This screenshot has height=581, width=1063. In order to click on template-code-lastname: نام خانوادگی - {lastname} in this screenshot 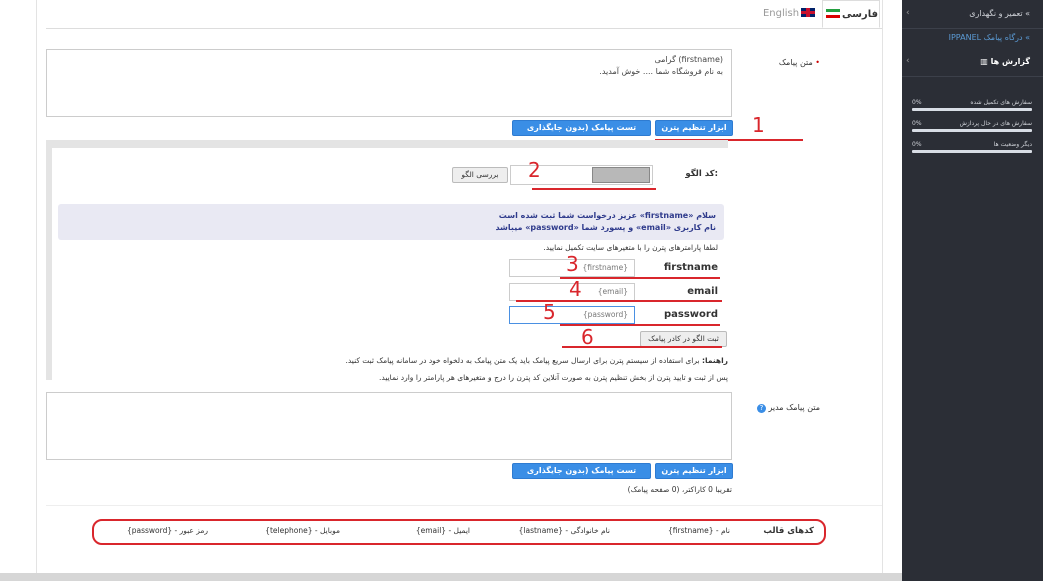, I will do `click(564, 530)`.